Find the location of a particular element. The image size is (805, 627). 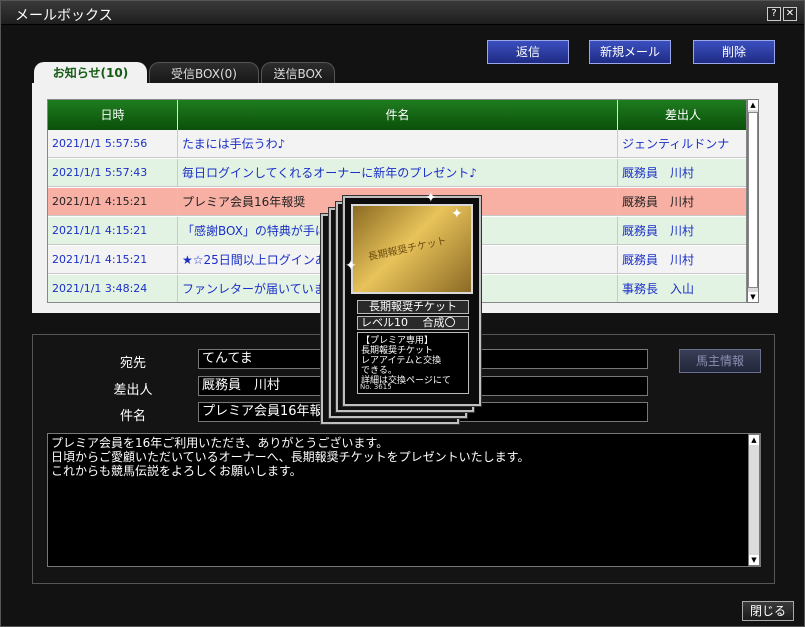

window-title: メールボックス is located at coordinates (64, 16).